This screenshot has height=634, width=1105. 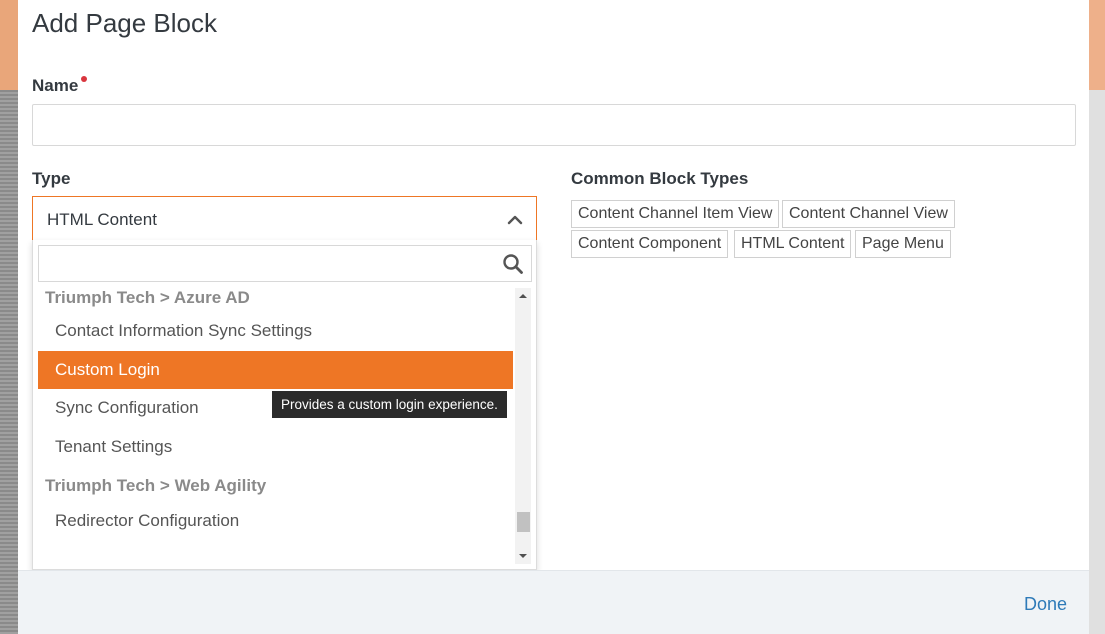 I want to click on modal-footer: Done, so click(x=553, y=602).